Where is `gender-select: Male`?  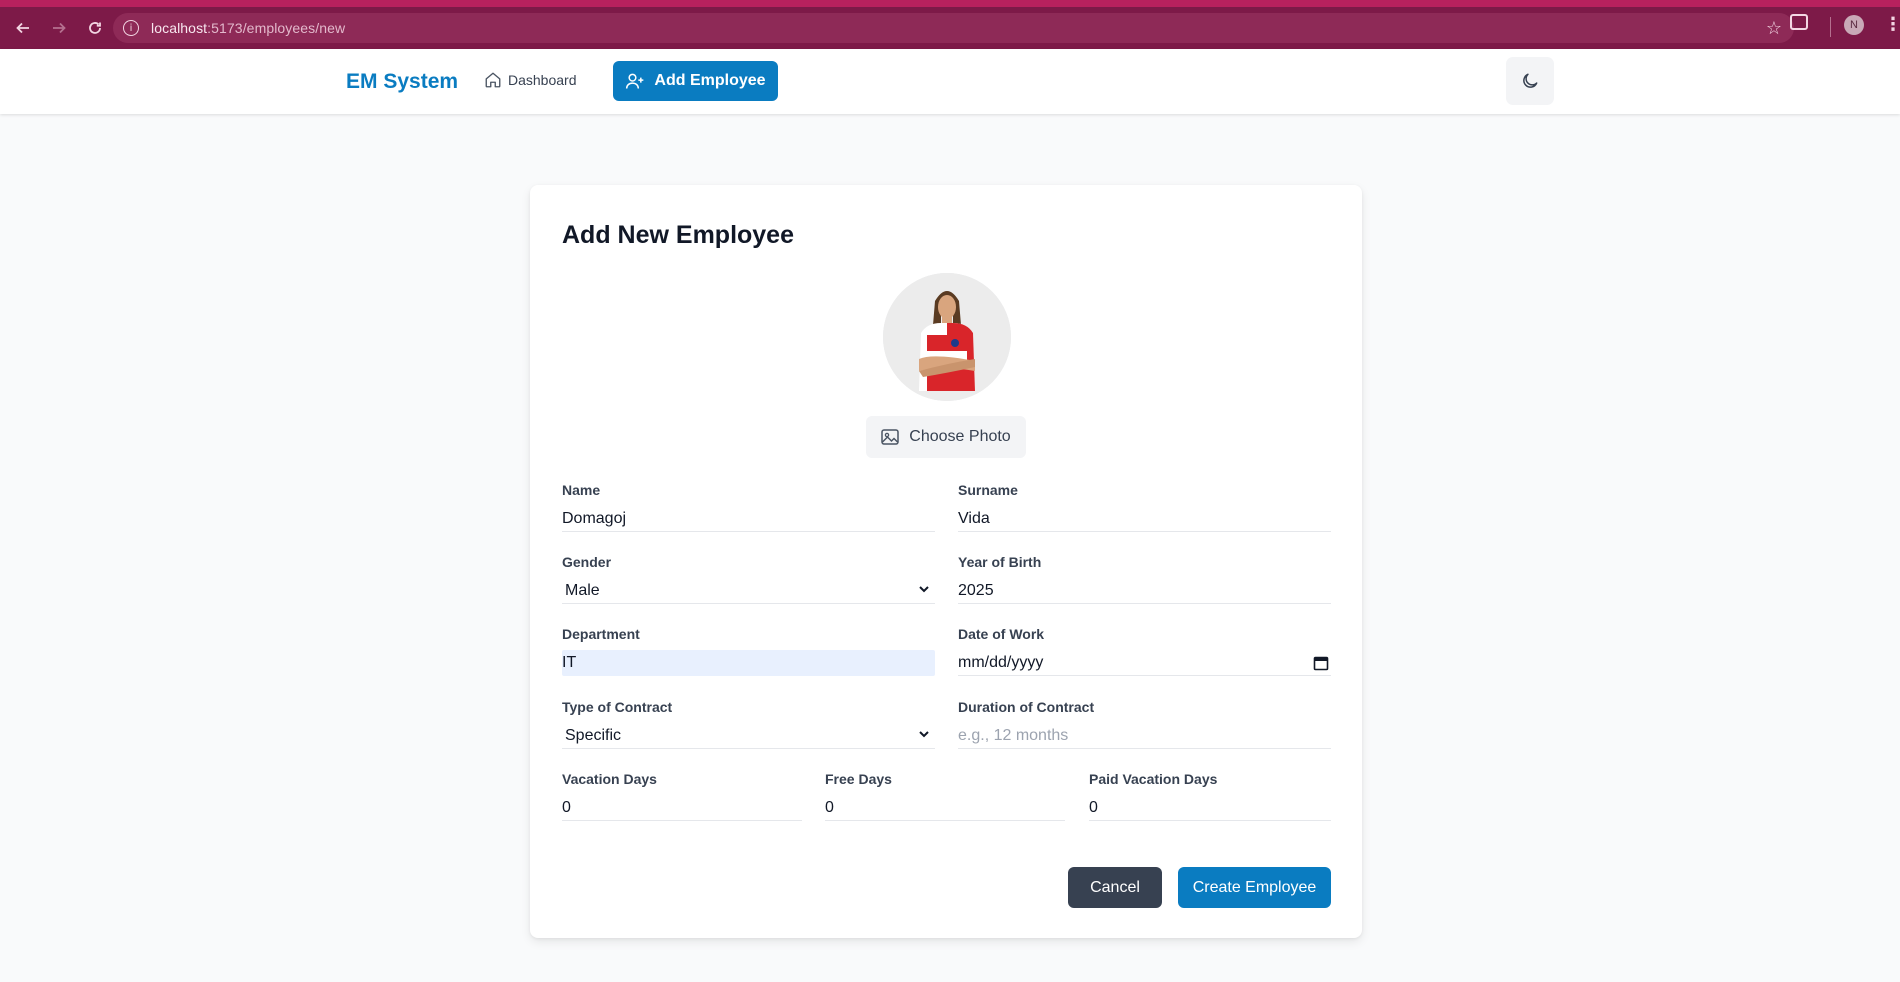 gender-select: Male is located at coordinates (748, 591).